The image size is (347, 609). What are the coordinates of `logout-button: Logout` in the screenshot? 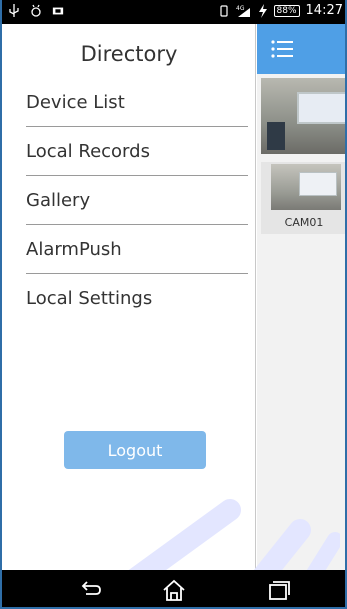 It's located at (135, 450).